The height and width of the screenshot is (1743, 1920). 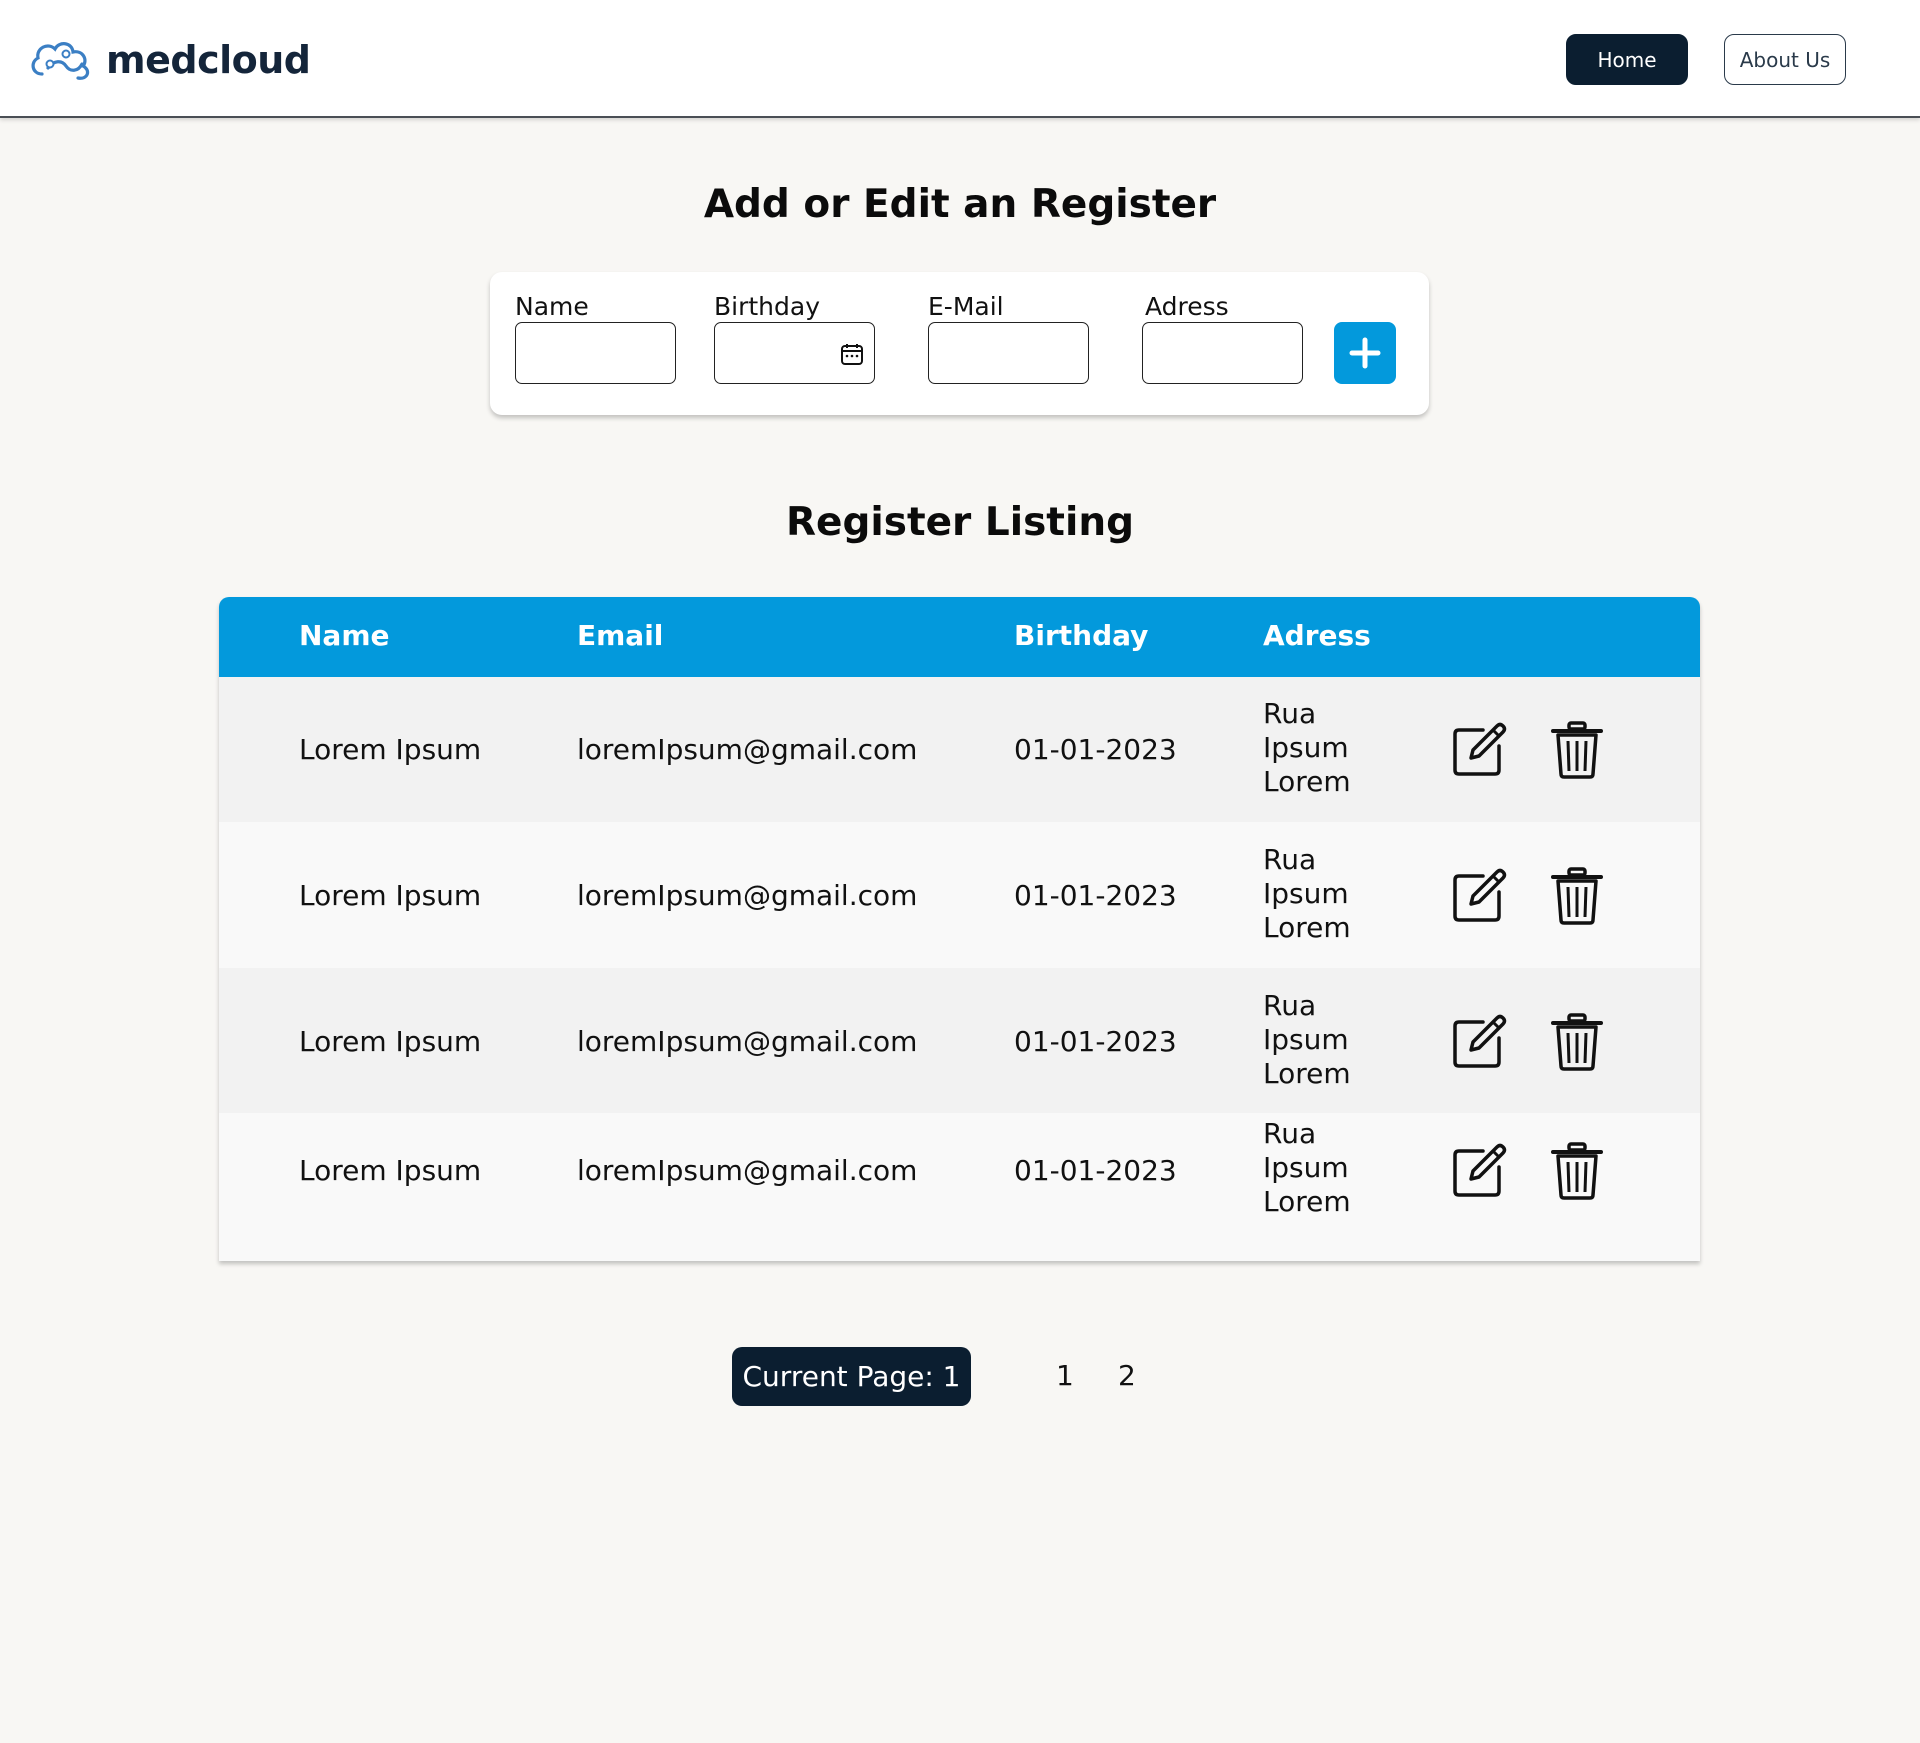 I want to click on form-title: Add or Edit an Register, so click(x=960, y=204).